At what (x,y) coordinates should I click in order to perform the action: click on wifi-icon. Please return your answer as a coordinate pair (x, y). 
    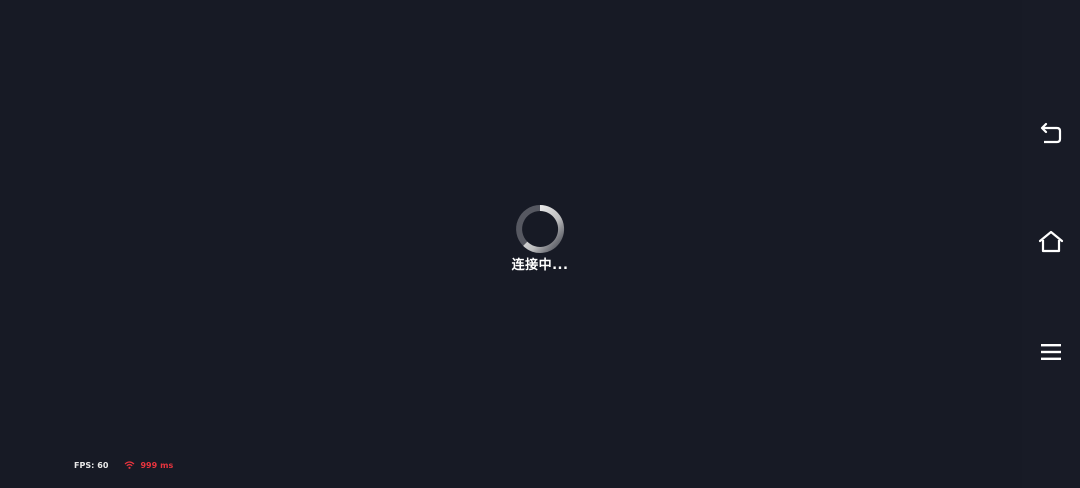
    Looking at the image, I should click on (130, 465).